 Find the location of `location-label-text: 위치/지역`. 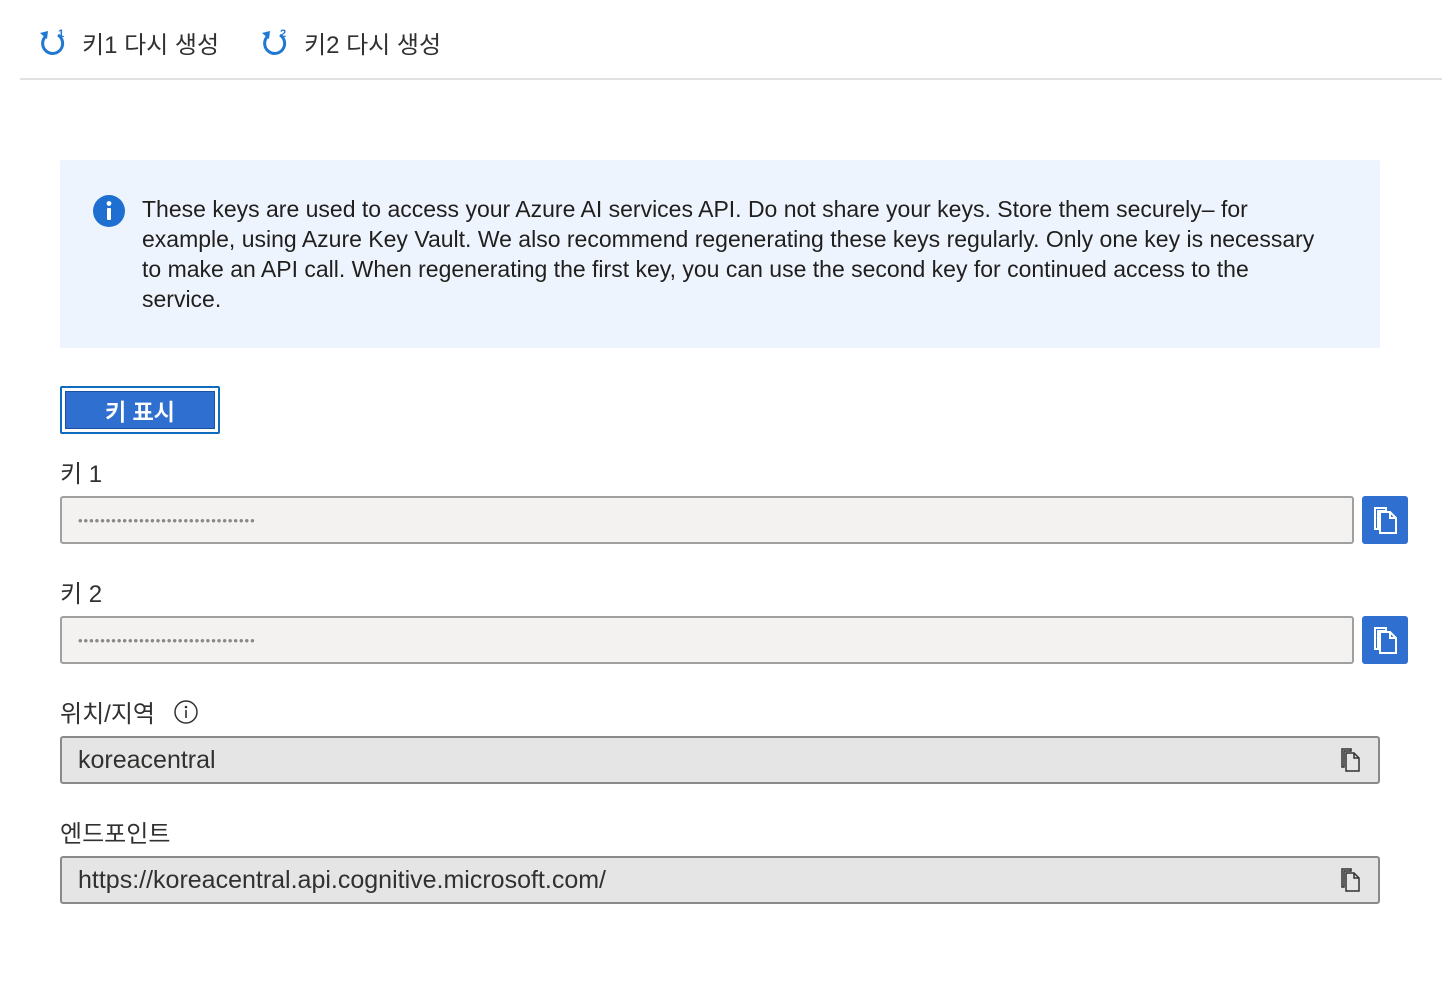

location-label-text: 위치/지역 is located at coordinates (107, 714).